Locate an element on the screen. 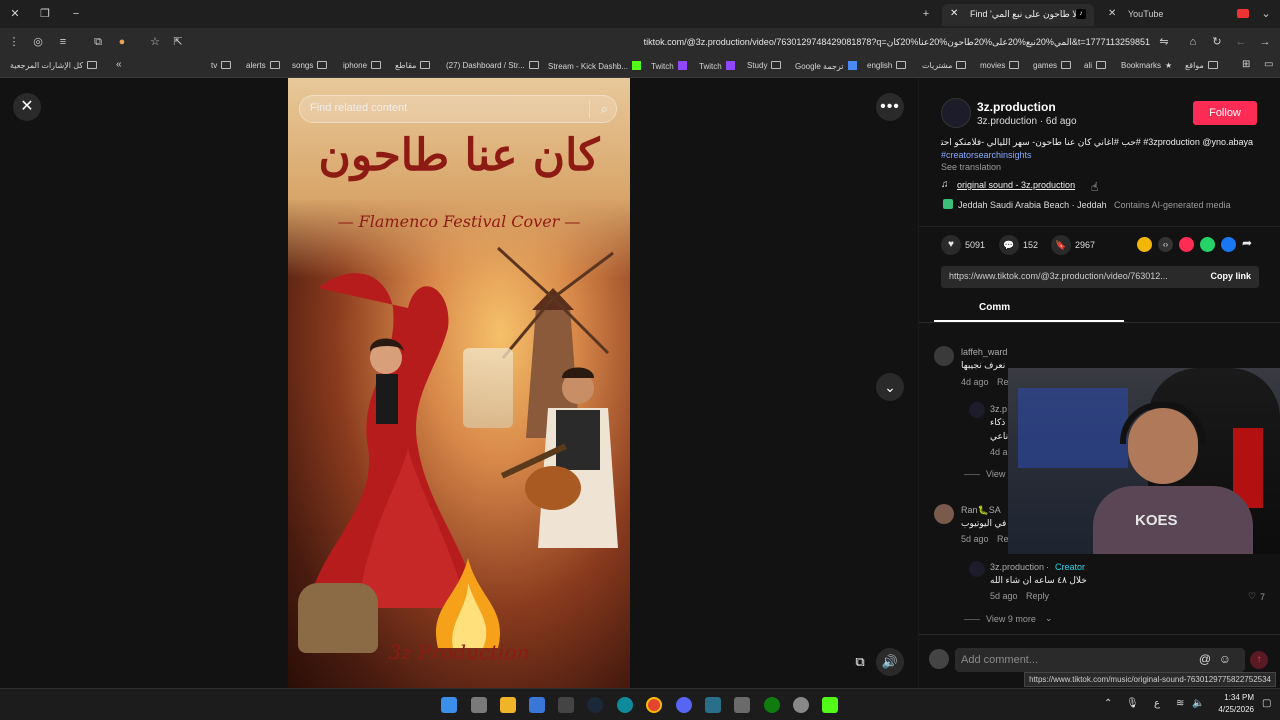 The height and width of the screenshot is (720, 1280). bookmark-translate: Google ترجمة is located at coordinates (826, 66).